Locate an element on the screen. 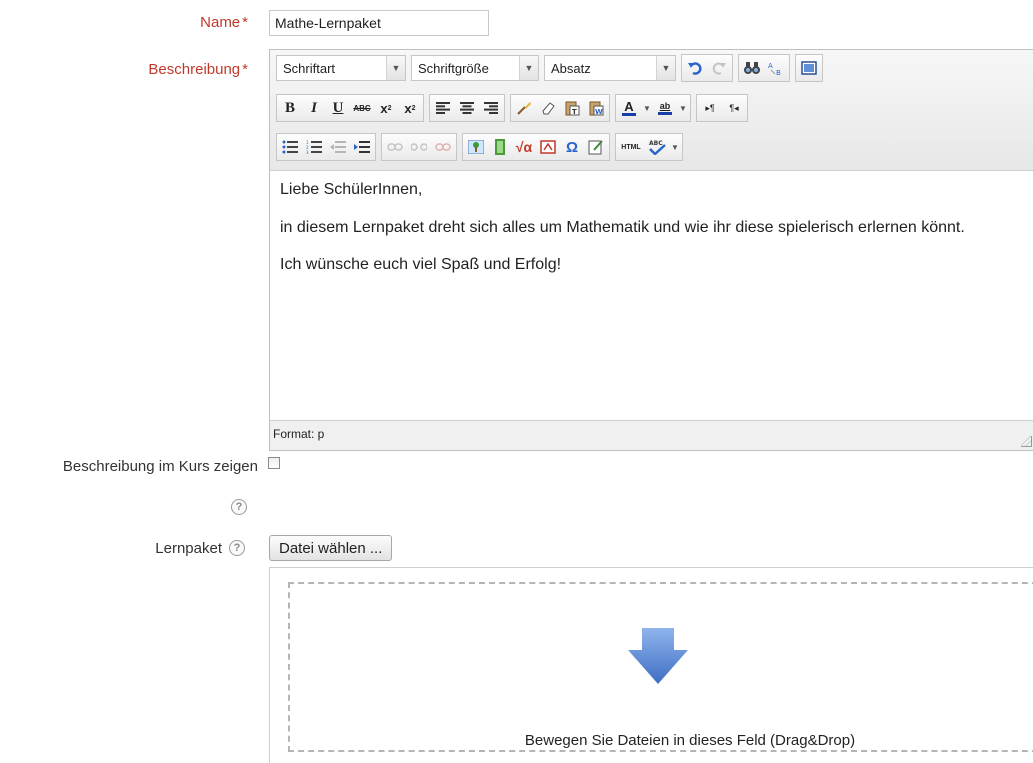 The width and height of the screenshot is (1033, 763). editor-paragraph: Liebe SchülerInnen, is located at coordinates (351, 189).